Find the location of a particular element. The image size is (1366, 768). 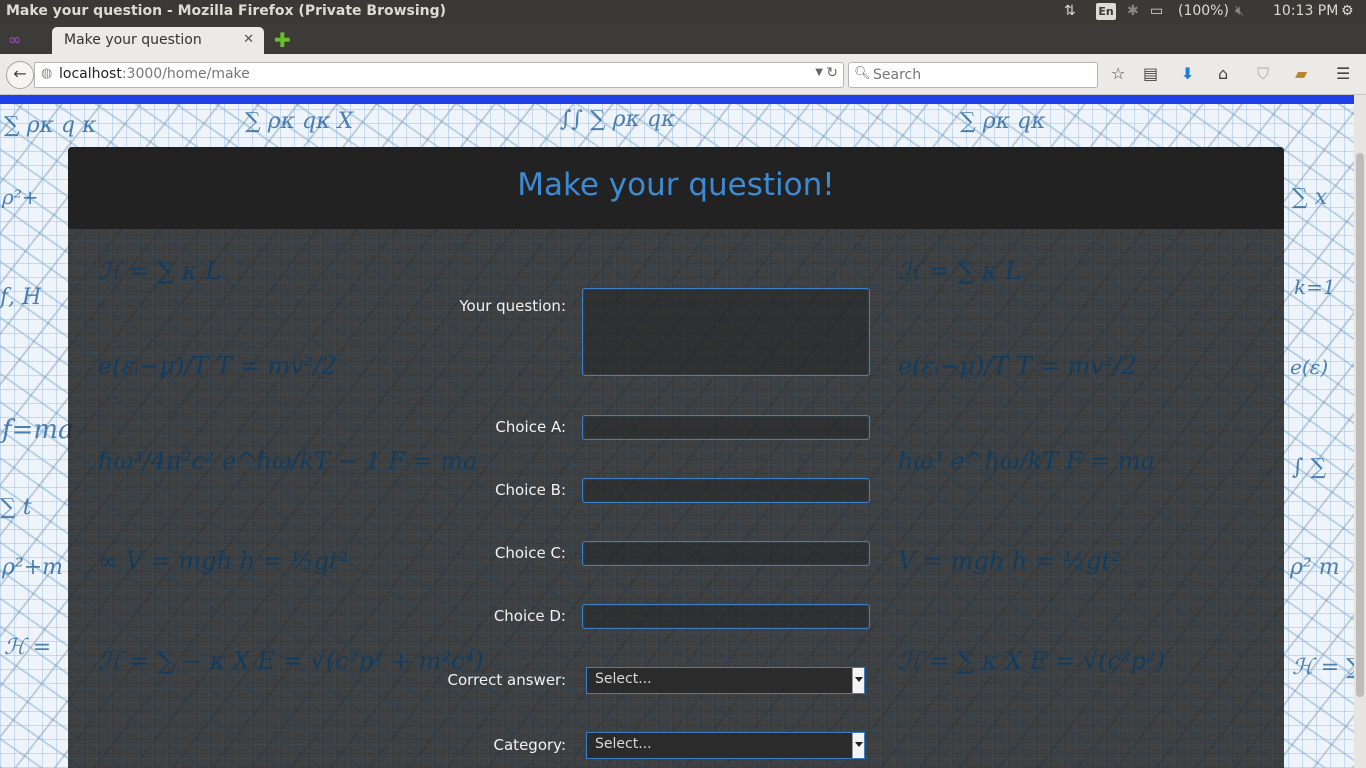

question-textarea is located at coordinates (726, 332).